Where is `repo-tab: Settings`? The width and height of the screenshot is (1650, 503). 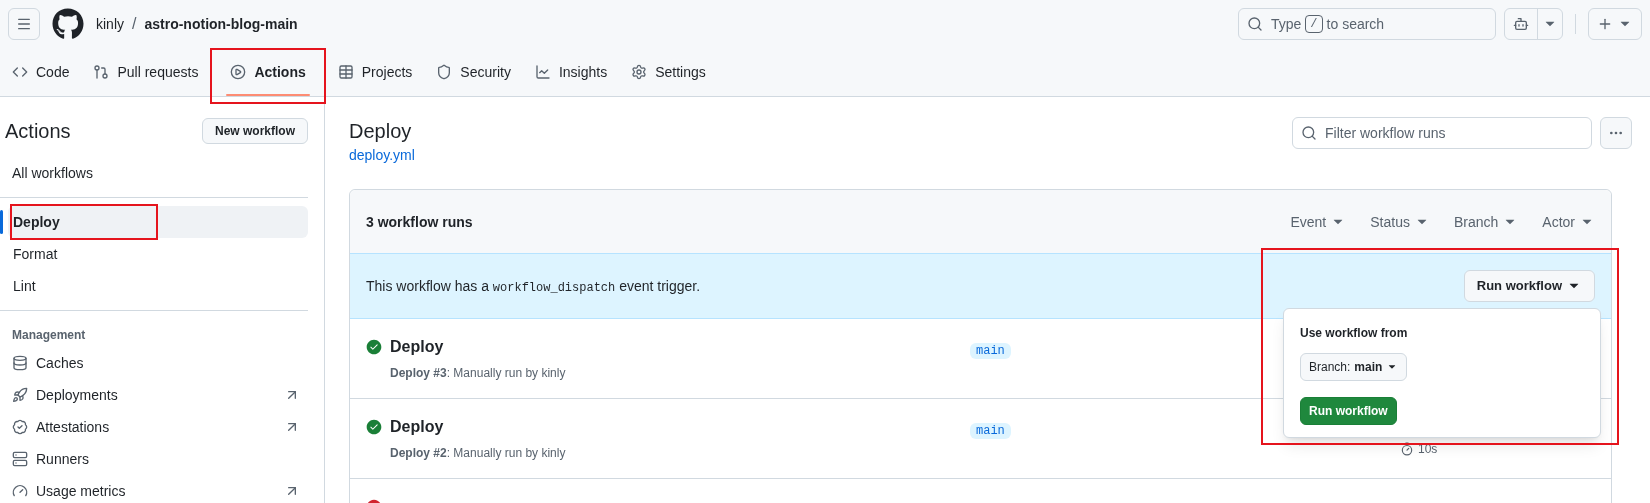
repo-tab: Settings is located at coordinates (668, 72).